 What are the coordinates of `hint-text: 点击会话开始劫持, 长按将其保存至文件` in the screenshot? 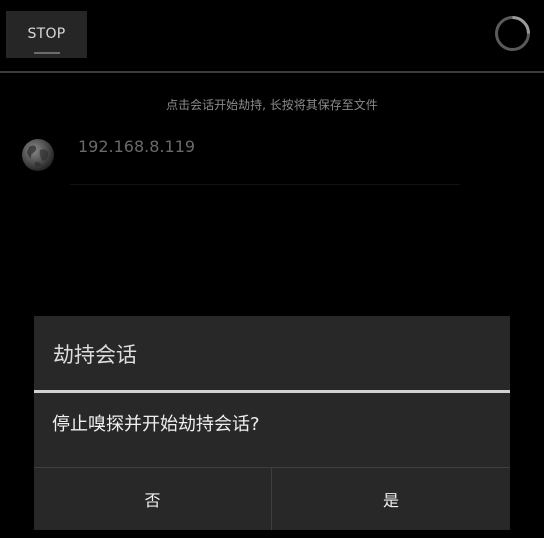 It's located at (272, 105).